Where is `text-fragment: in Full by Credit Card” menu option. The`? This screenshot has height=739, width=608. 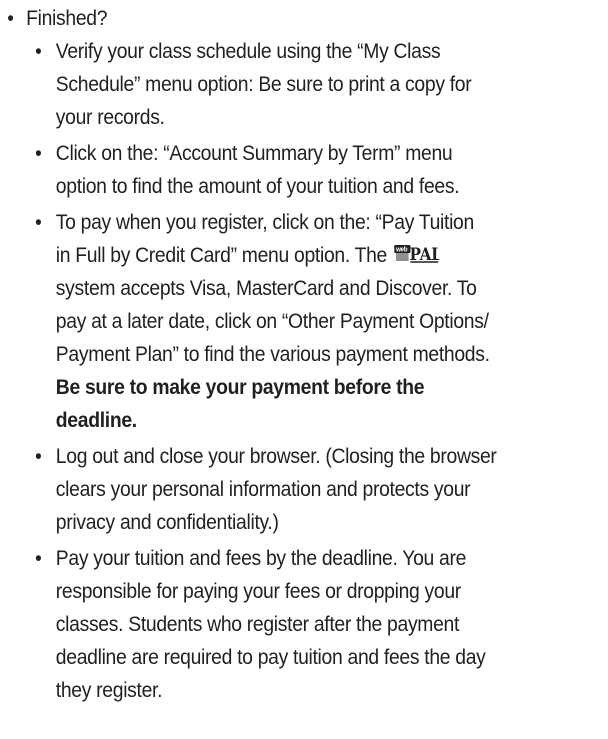 text-fragment: in Full by Credit Card” menu option. The is located at coordinates (221, 255).